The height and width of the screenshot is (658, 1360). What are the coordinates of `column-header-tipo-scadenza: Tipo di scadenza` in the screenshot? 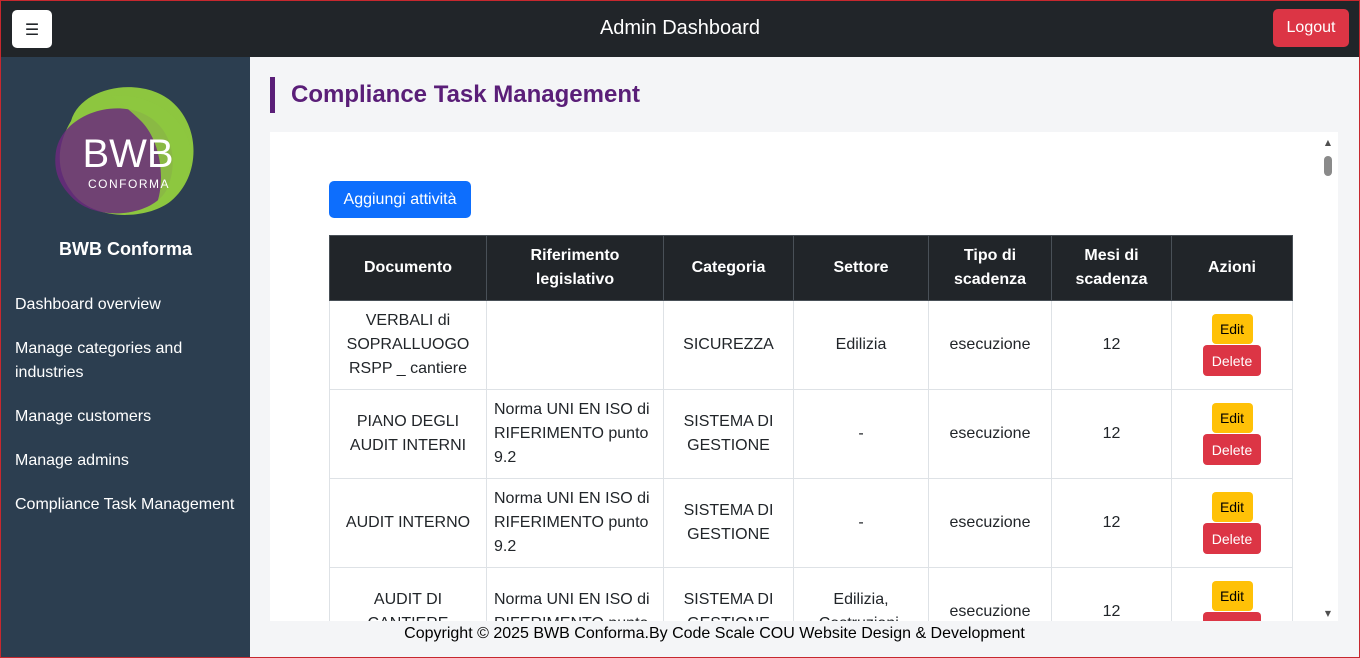 It's located at (990, 268).